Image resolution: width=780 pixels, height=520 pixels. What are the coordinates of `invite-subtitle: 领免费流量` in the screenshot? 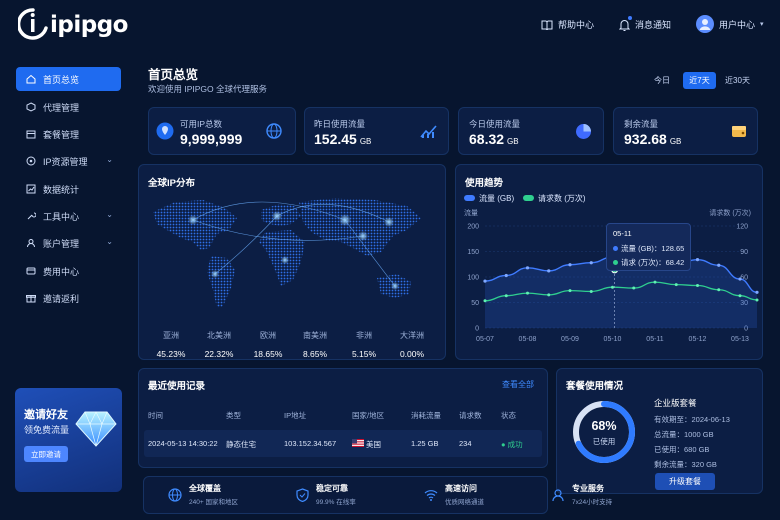 It's located at (47, 430).